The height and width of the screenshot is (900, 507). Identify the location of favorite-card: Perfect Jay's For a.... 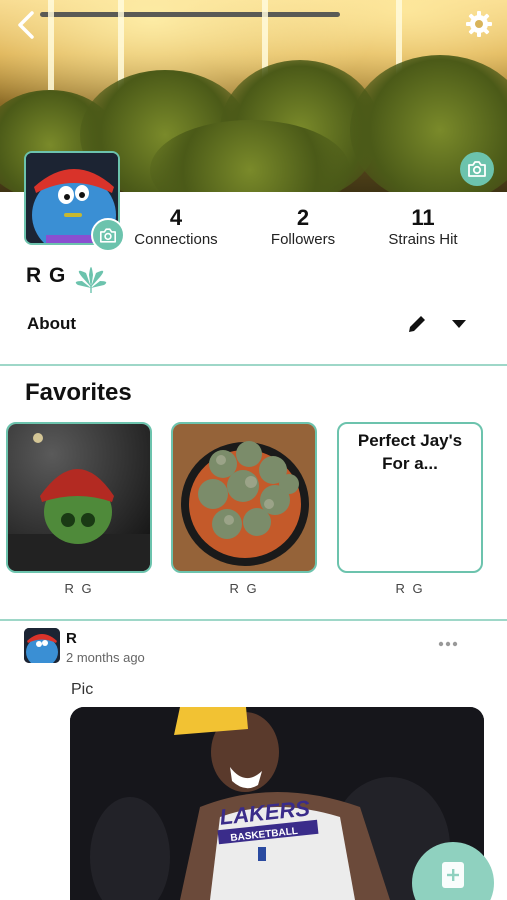
(410, 497).